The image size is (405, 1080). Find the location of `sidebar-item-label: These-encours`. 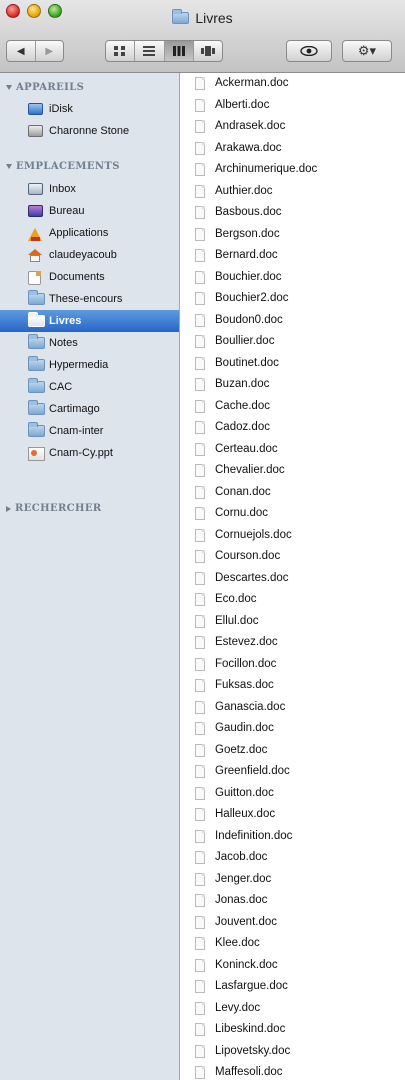

sidebar-item-label: These-encours is located at coordinates (86, 299).